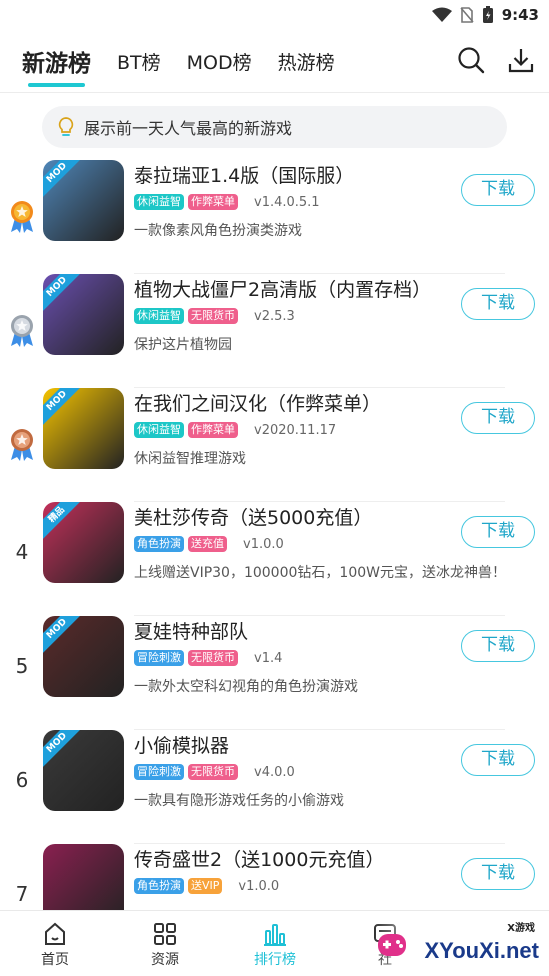 This screenshot has width=549, height=976. What do you see at coordinates (274, 61) in the screenshot?
I see `top-tab-bar: 新游榜 BT榜 MOD榜 热游榜` at bounding box center [274, 61].